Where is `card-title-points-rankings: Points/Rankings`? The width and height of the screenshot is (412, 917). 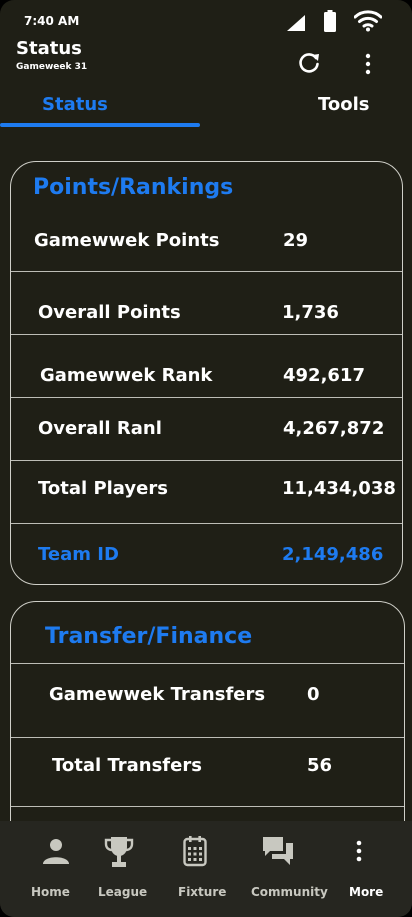 card-title-points-rankings: Points/Rankings is located at coordinates (133, 187).